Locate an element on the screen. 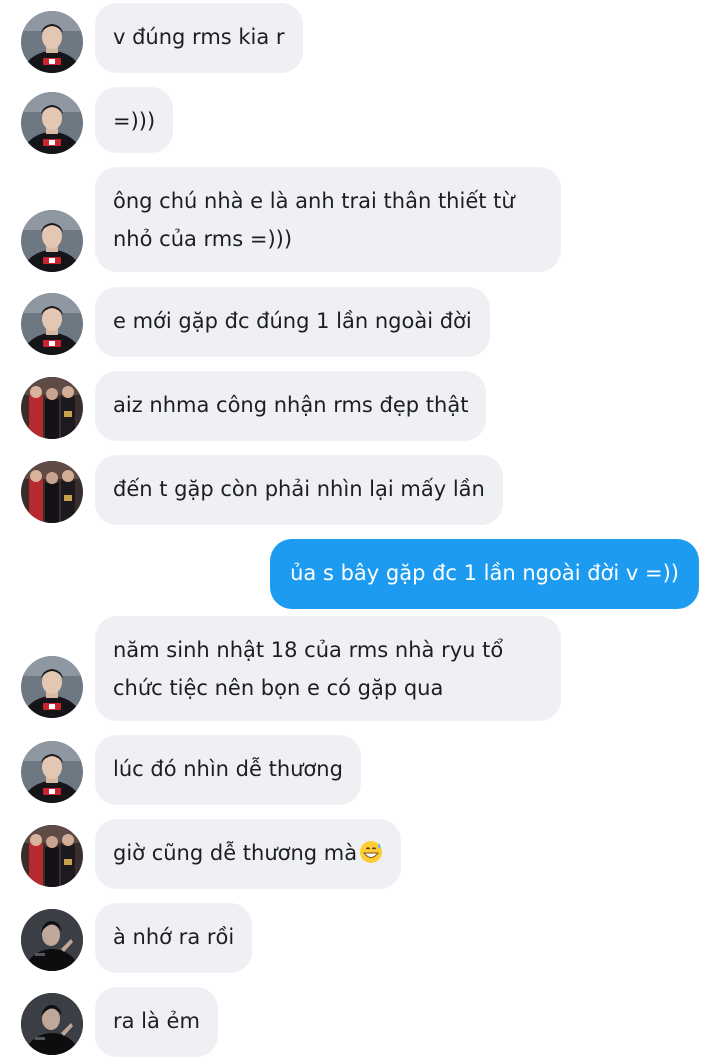  message-bubble: e mới gặp đc đúng 1 lần ngoài đời is located at coordinates (292, 322).